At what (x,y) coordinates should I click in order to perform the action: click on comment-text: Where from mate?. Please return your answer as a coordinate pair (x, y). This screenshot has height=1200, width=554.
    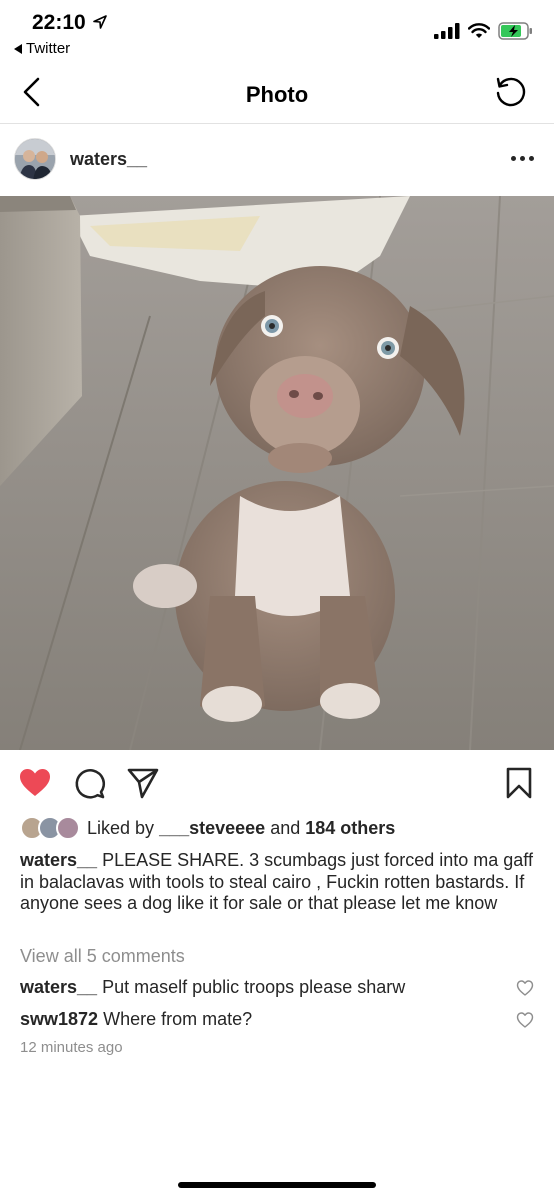
    Looking at the image, I should click on (178, 1019).